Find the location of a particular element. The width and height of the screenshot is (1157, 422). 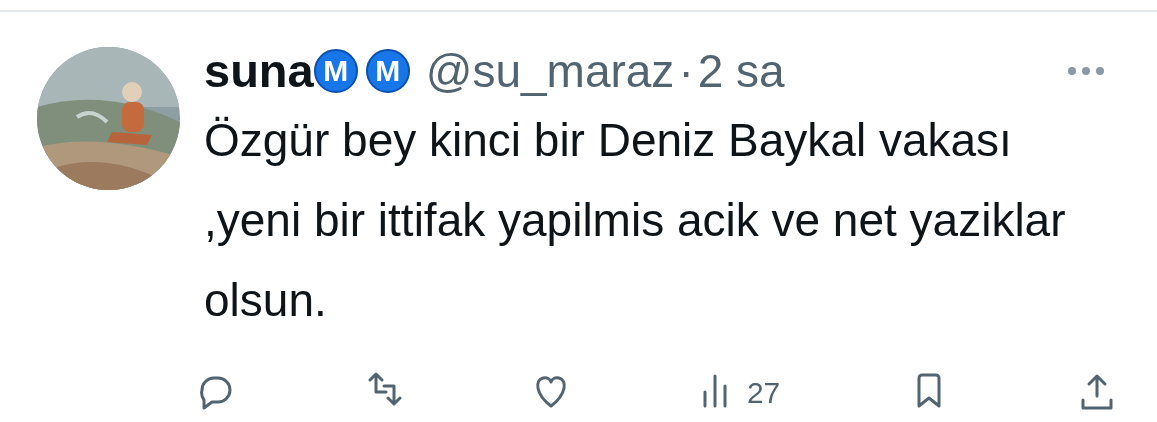

user-handle: @su_maraz is located at coordinates (550, 70).